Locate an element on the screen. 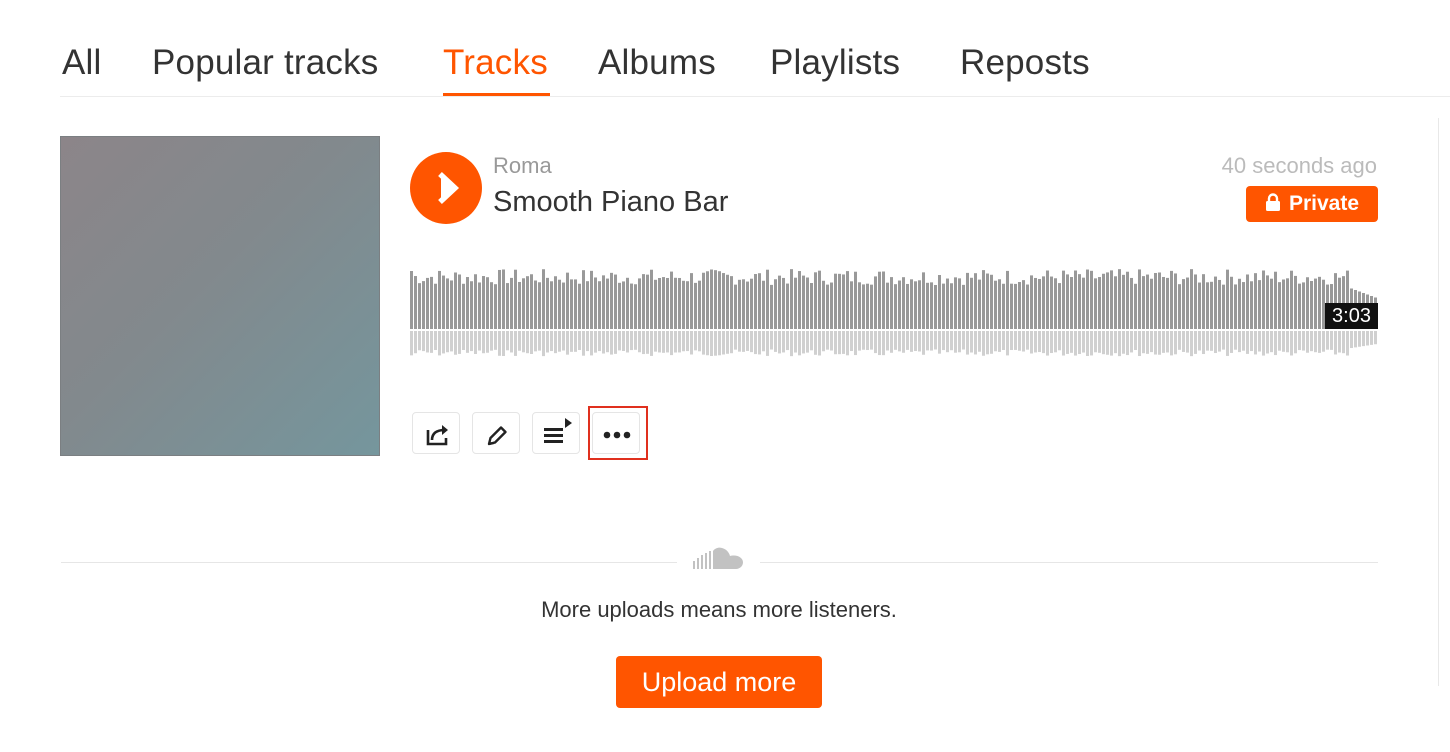 Image resolution: width=1450 pixels, height=752 pixels. track-duration: 3:03 is located at coordinates (1351, 316).